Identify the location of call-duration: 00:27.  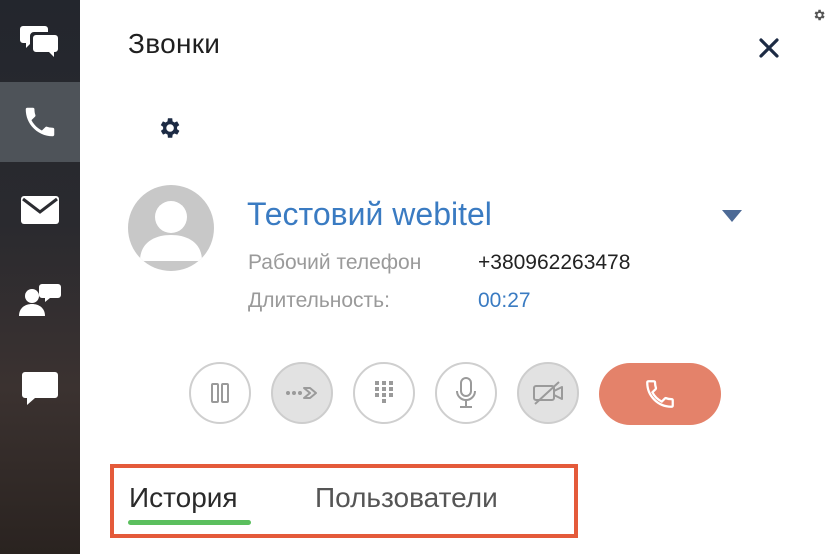
(504, 300).